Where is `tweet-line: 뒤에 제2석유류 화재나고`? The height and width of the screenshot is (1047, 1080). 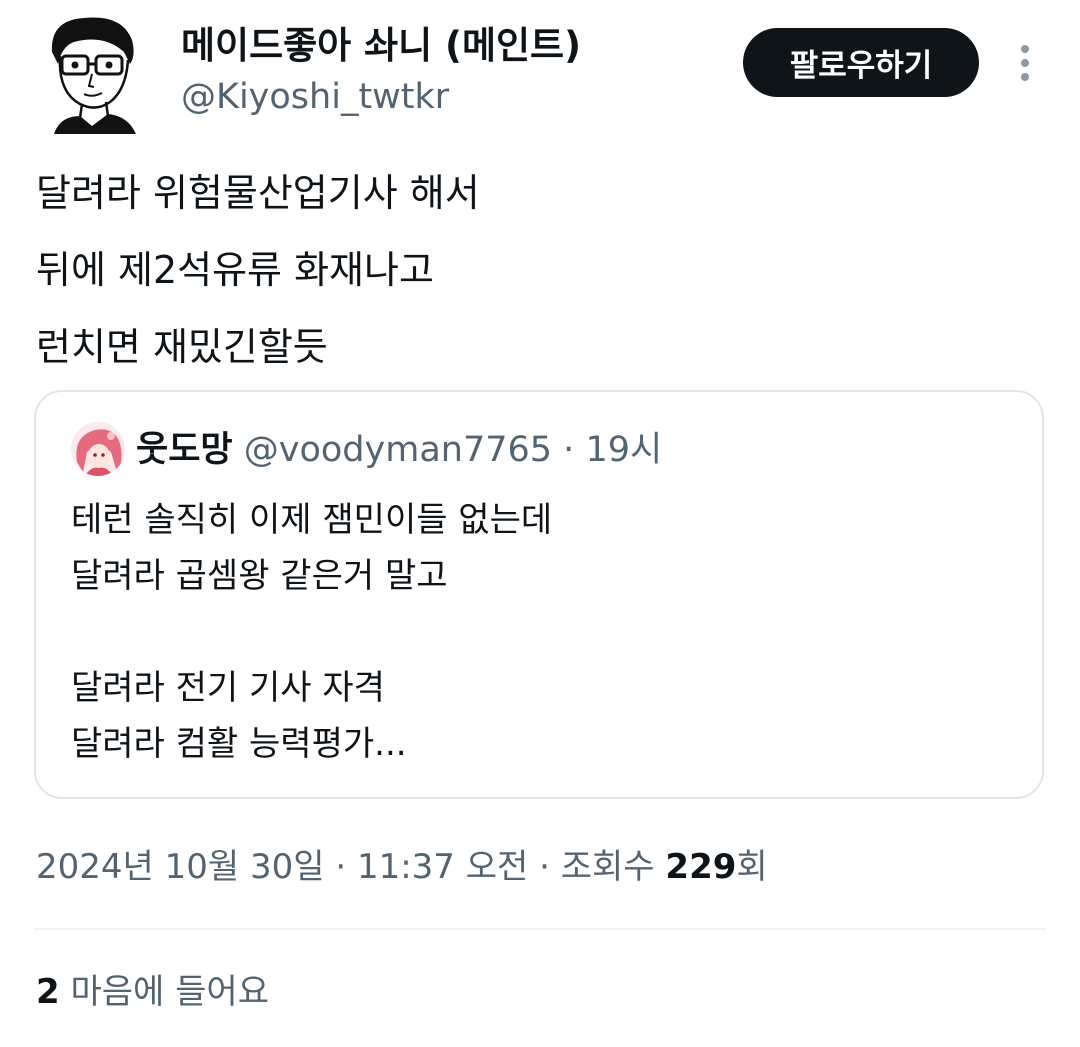
tweet-line: 뒤에 제2석유류 화재나고 is located at coordinates (235, 270).